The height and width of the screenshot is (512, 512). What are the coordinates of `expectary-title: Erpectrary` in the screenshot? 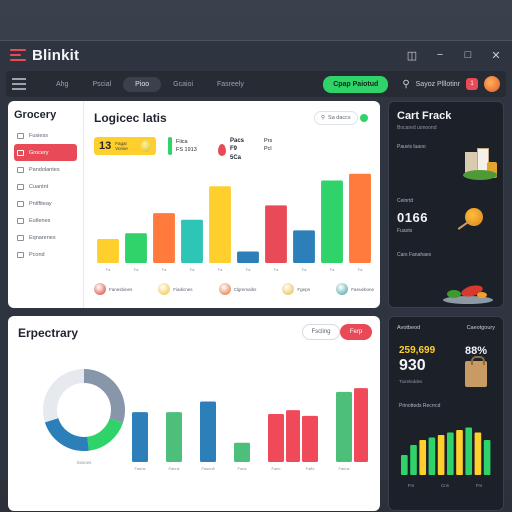 It's located at (48, 333).